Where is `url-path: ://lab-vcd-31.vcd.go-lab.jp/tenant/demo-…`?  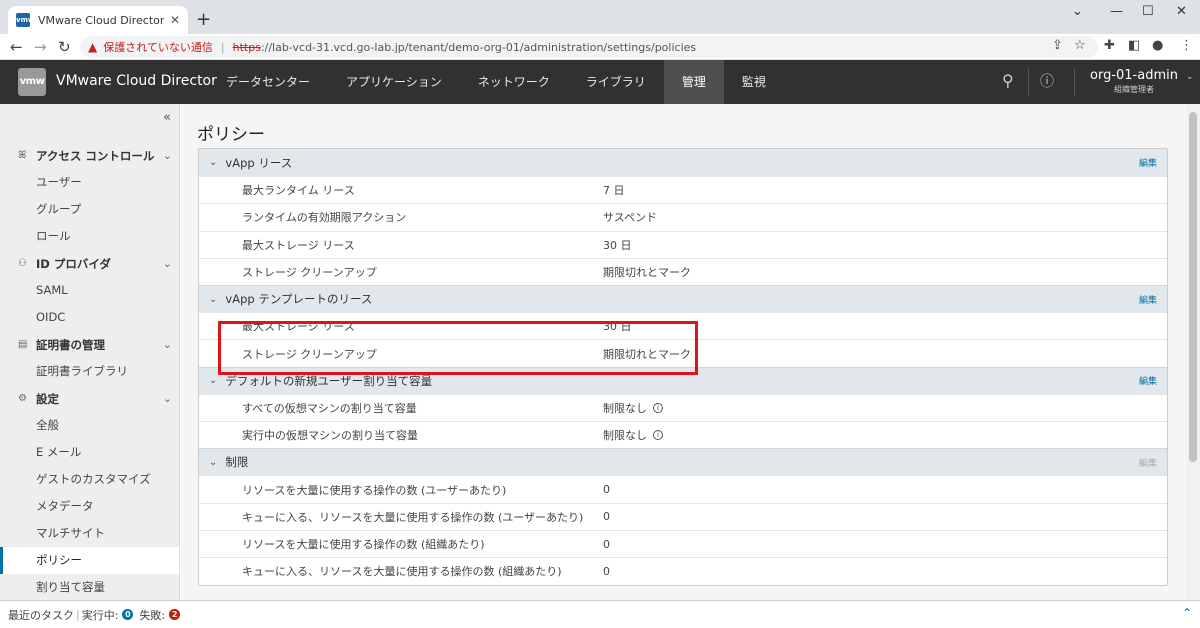
url-path: ://lab-vcd-31.vcd.go-lab.jp/tenant/demo-… is located at coordinates (478, 47).